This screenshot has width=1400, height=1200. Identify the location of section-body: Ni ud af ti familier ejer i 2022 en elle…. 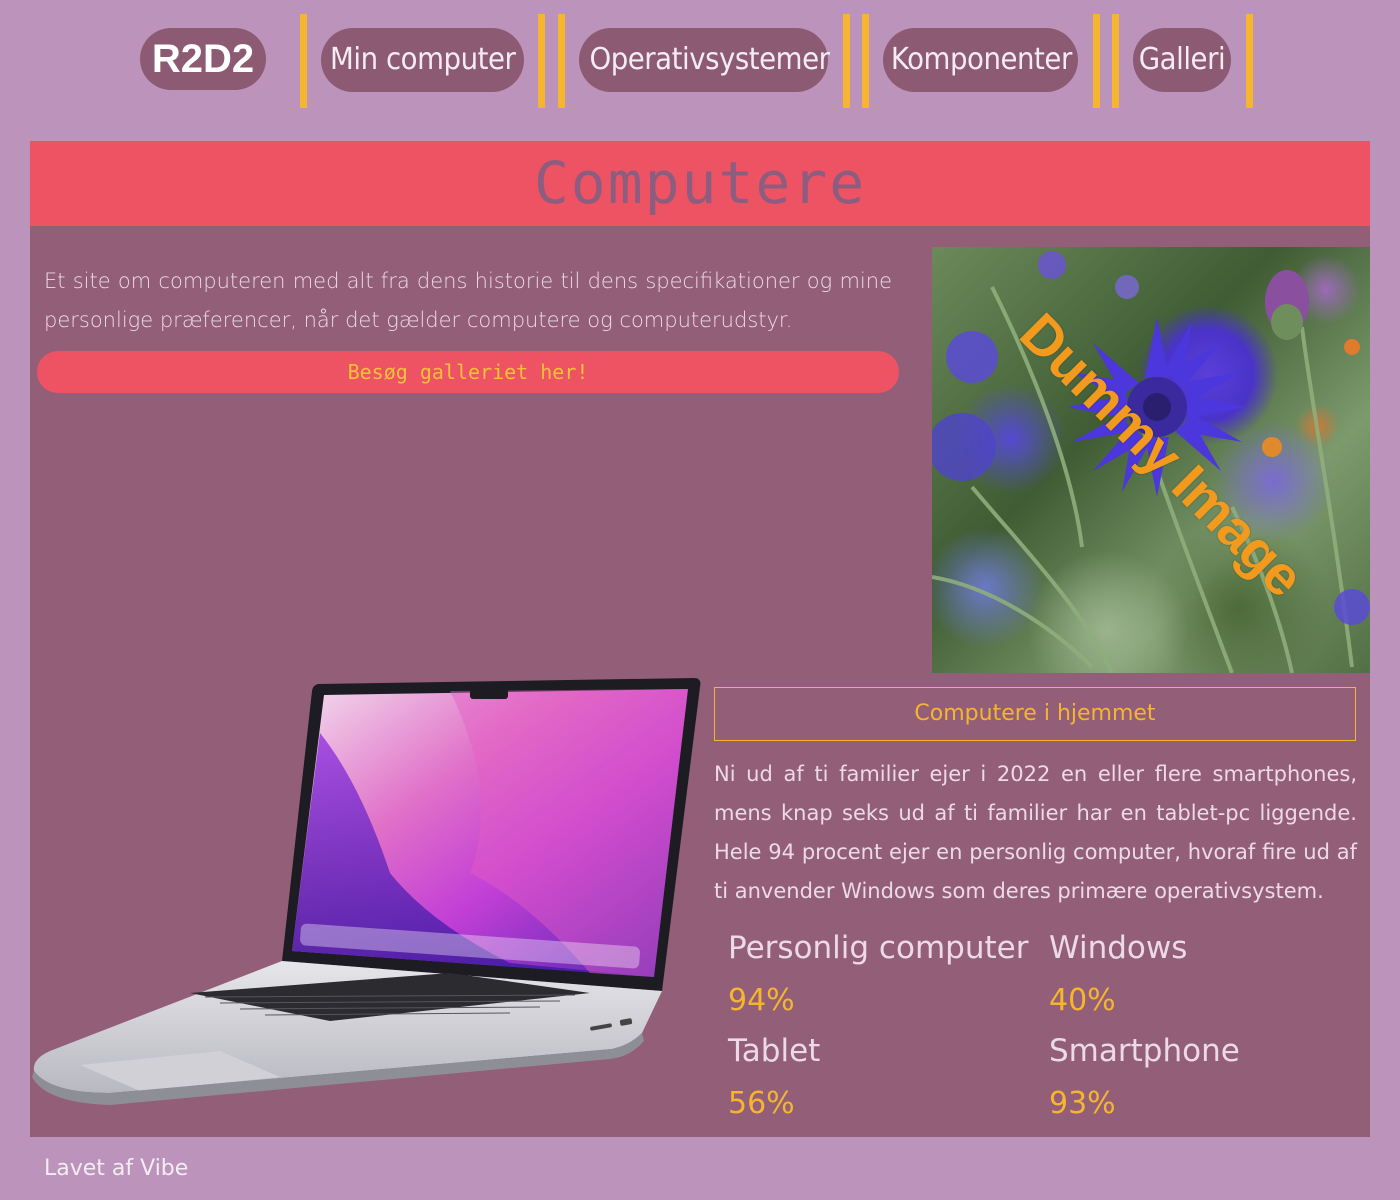
(1035, 832).